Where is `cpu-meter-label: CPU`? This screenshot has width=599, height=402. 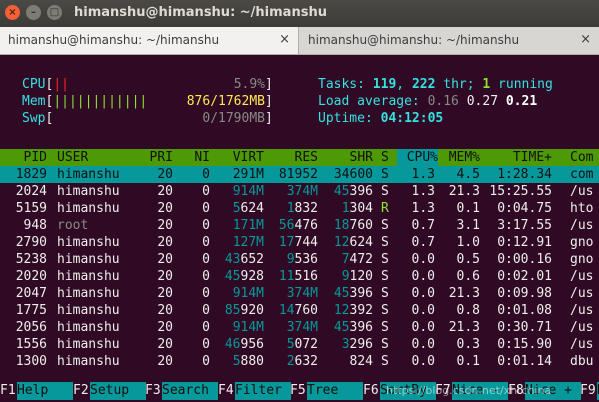 cpu-meter-label: CPU is located at coordinates (34, 84).